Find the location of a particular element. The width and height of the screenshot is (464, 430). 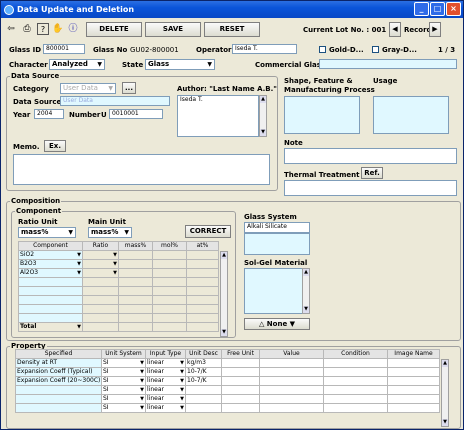

delete-button: DELETE is located at coordinates (114, 29).